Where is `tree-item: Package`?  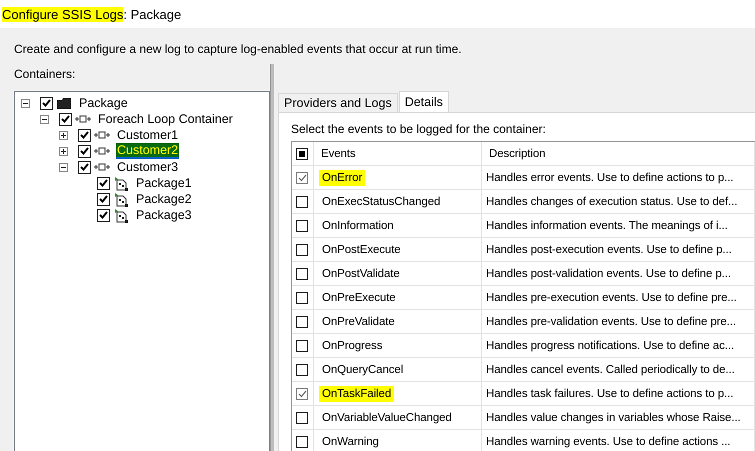
tree-item: Package is located at coordinates (103, 103).